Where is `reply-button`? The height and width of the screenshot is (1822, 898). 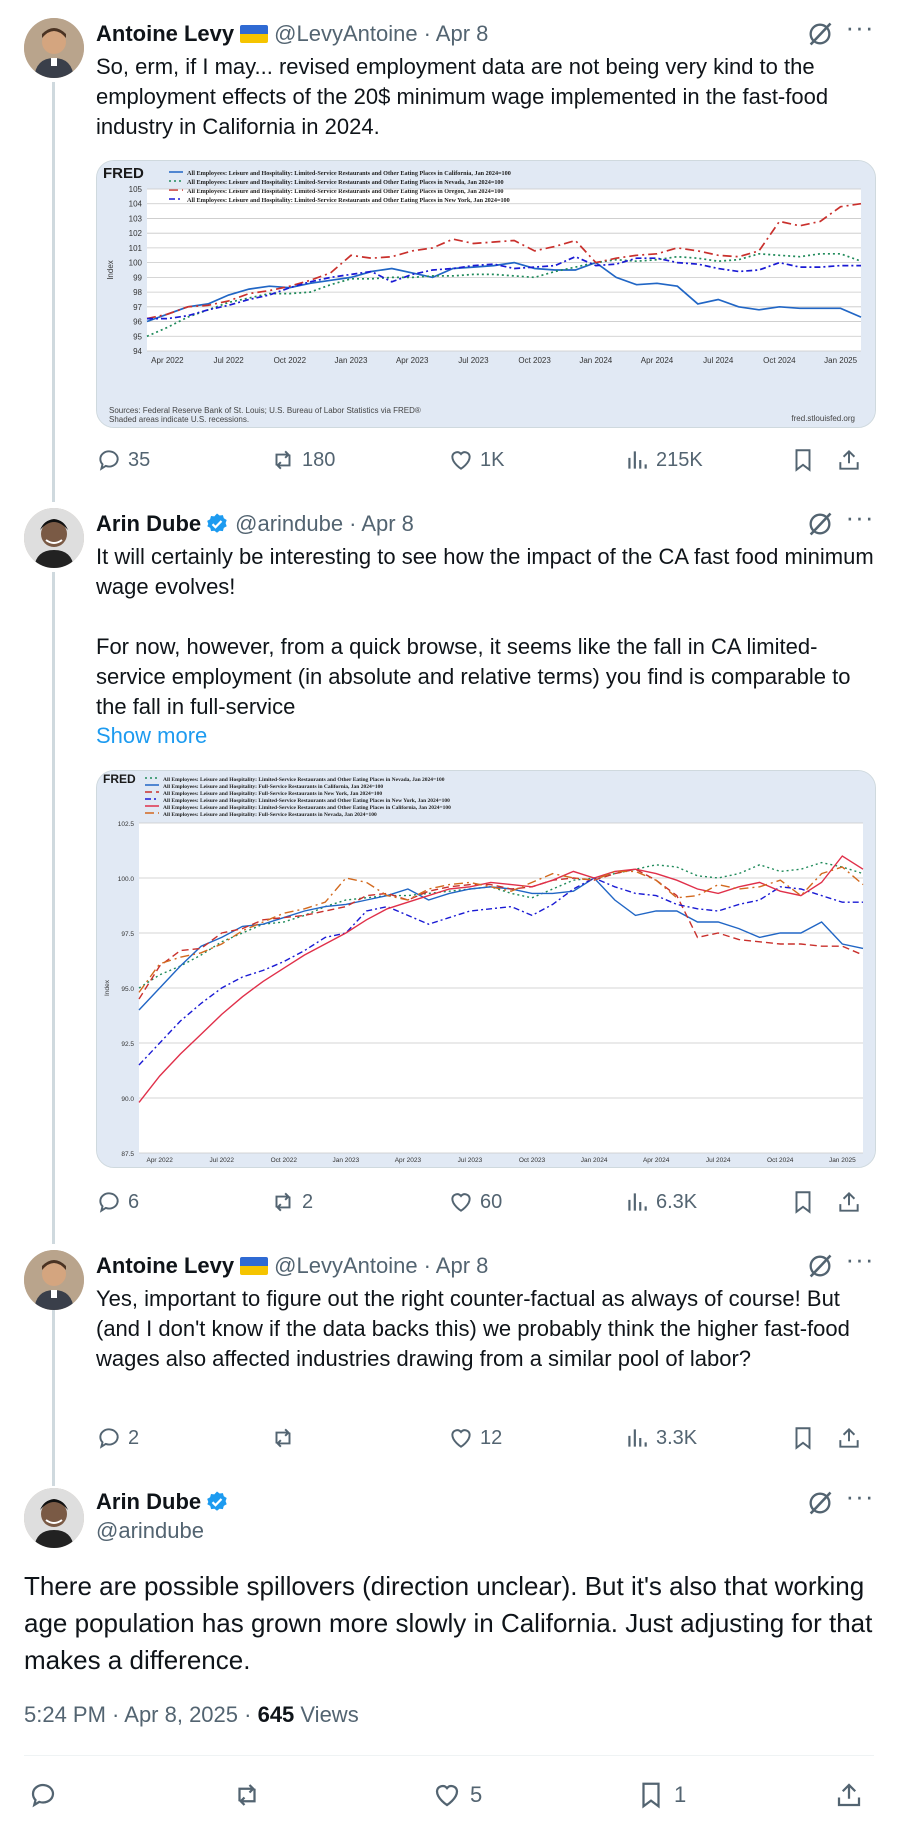 reply-button is located at coordinates (47, 1795).